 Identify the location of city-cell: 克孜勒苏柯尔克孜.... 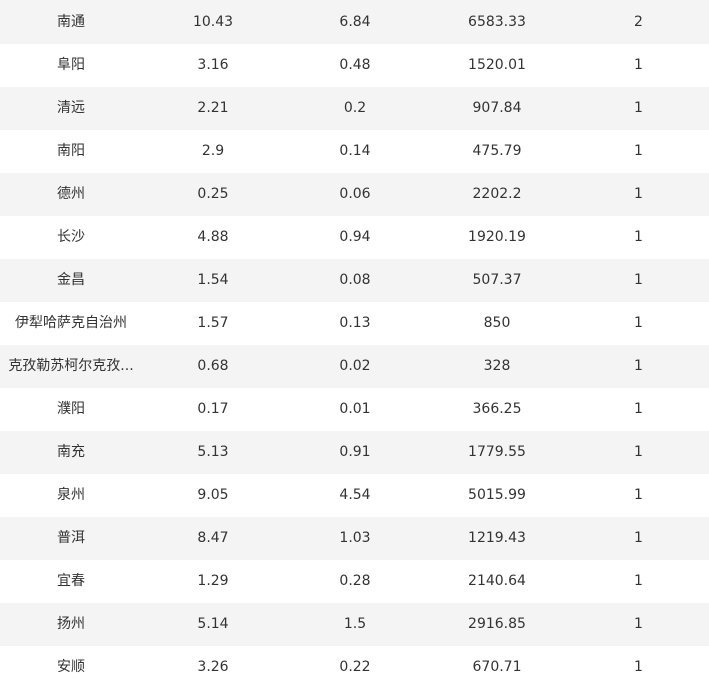
(71, 366).